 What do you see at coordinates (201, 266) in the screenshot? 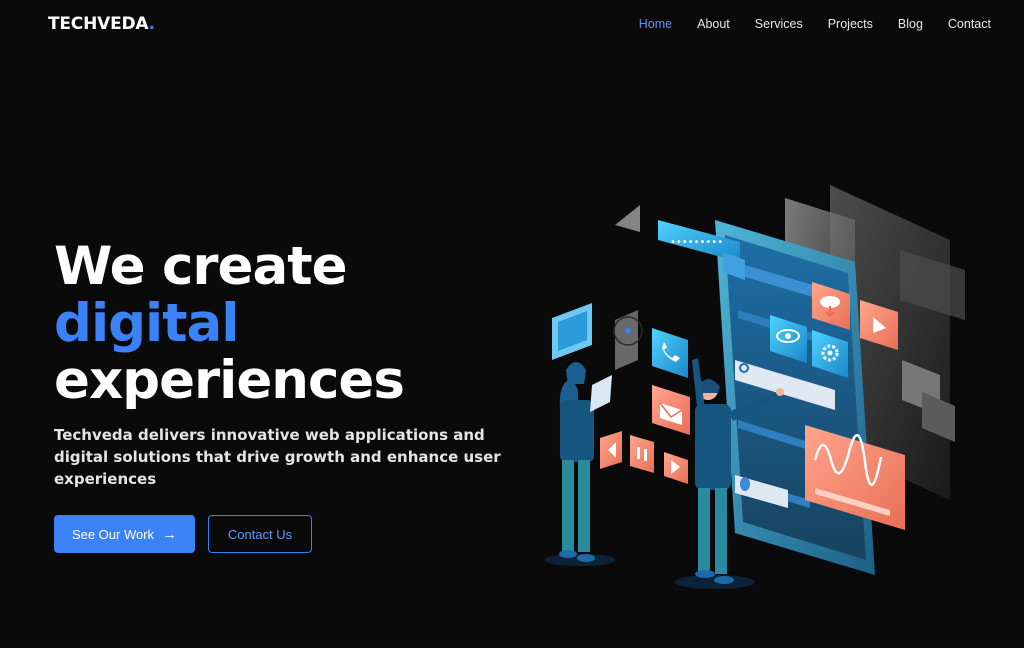
I see `headline-line-1: We create` at bounding box center [201, 266].